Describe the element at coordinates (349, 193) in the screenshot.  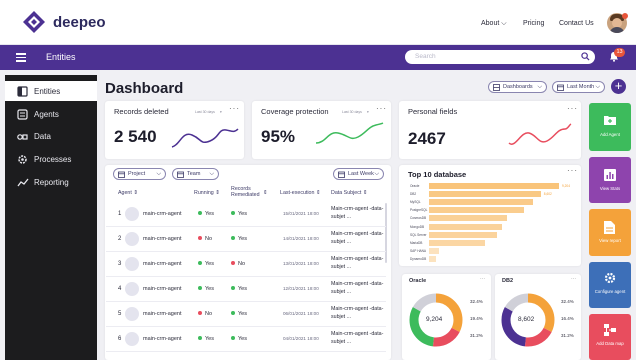
I see `column-header-data-subject: Data Subject ⇕` at that location.